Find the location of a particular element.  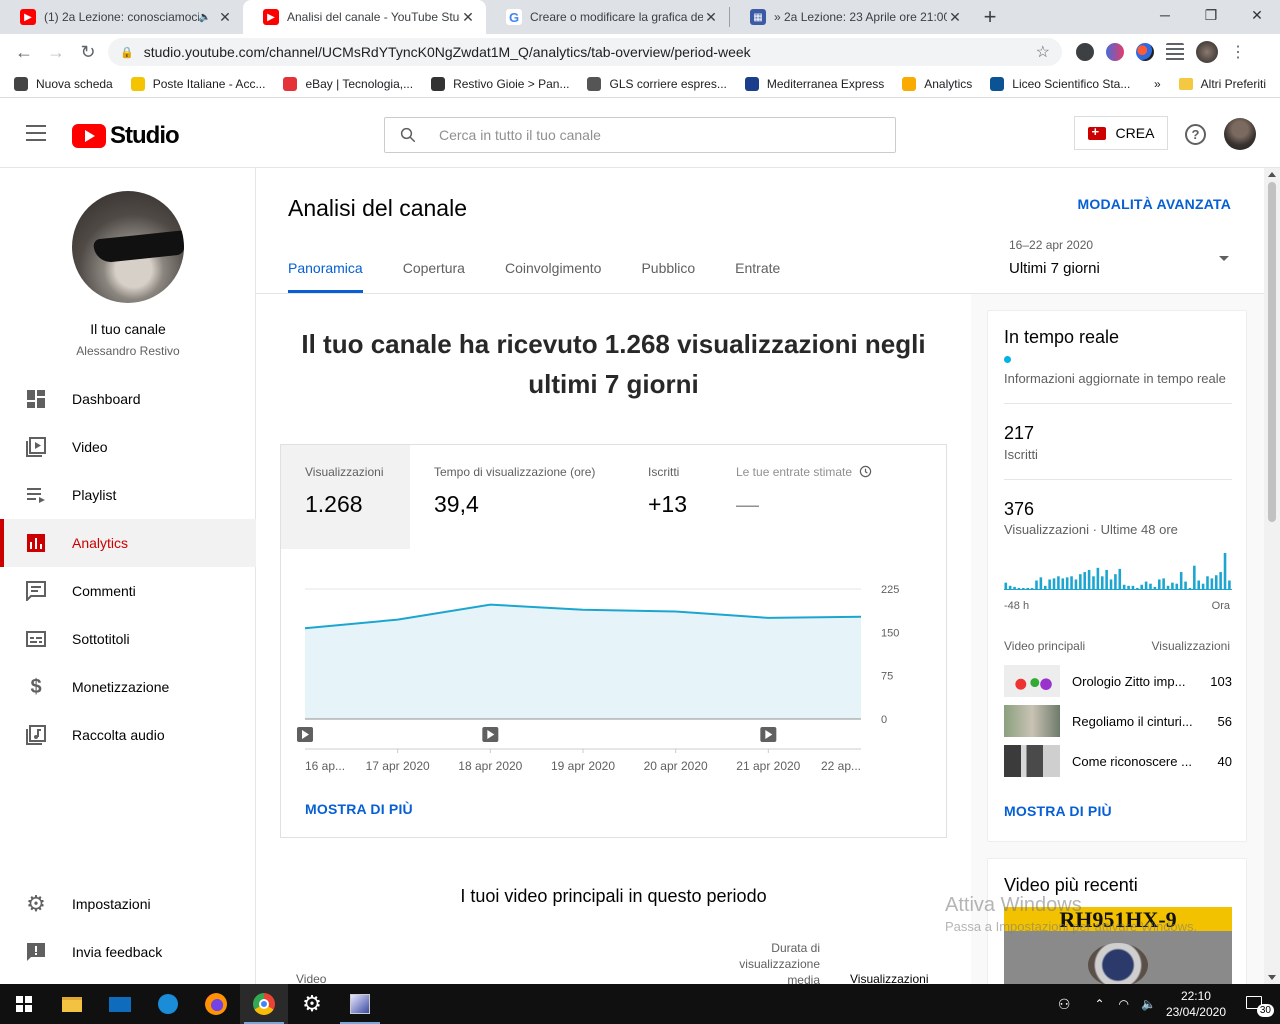

app-icon is located at coordinates (360, 1004).